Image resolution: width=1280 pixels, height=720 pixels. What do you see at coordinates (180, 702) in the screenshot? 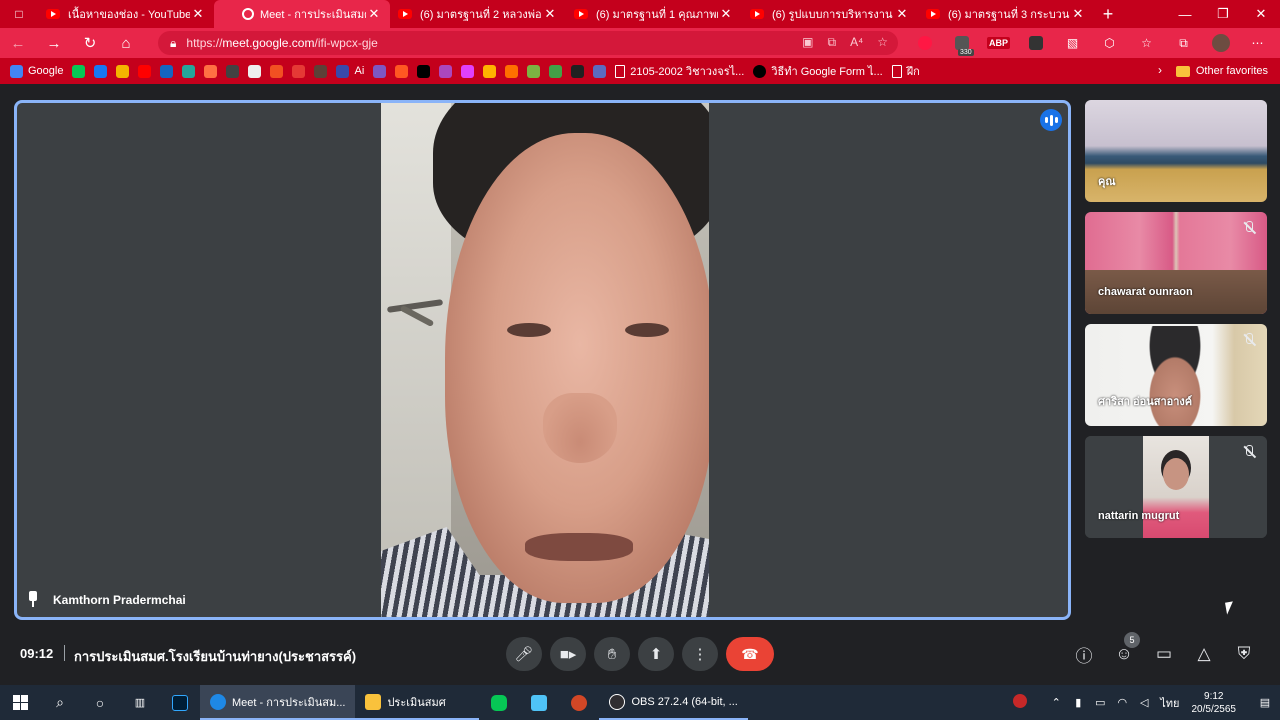
I see `photoshop-taskbar-icon` at bounding box center [180, 702].